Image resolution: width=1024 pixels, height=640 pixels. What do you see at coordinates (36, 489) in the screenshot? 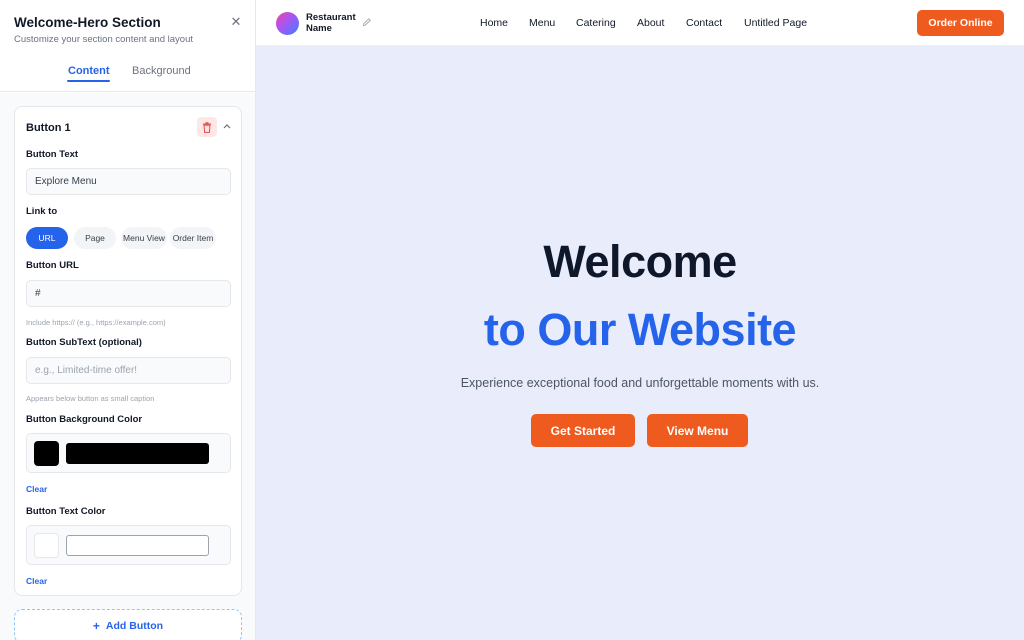
I see `bg-color-clear: Clear` at bounding box center [36, 489].